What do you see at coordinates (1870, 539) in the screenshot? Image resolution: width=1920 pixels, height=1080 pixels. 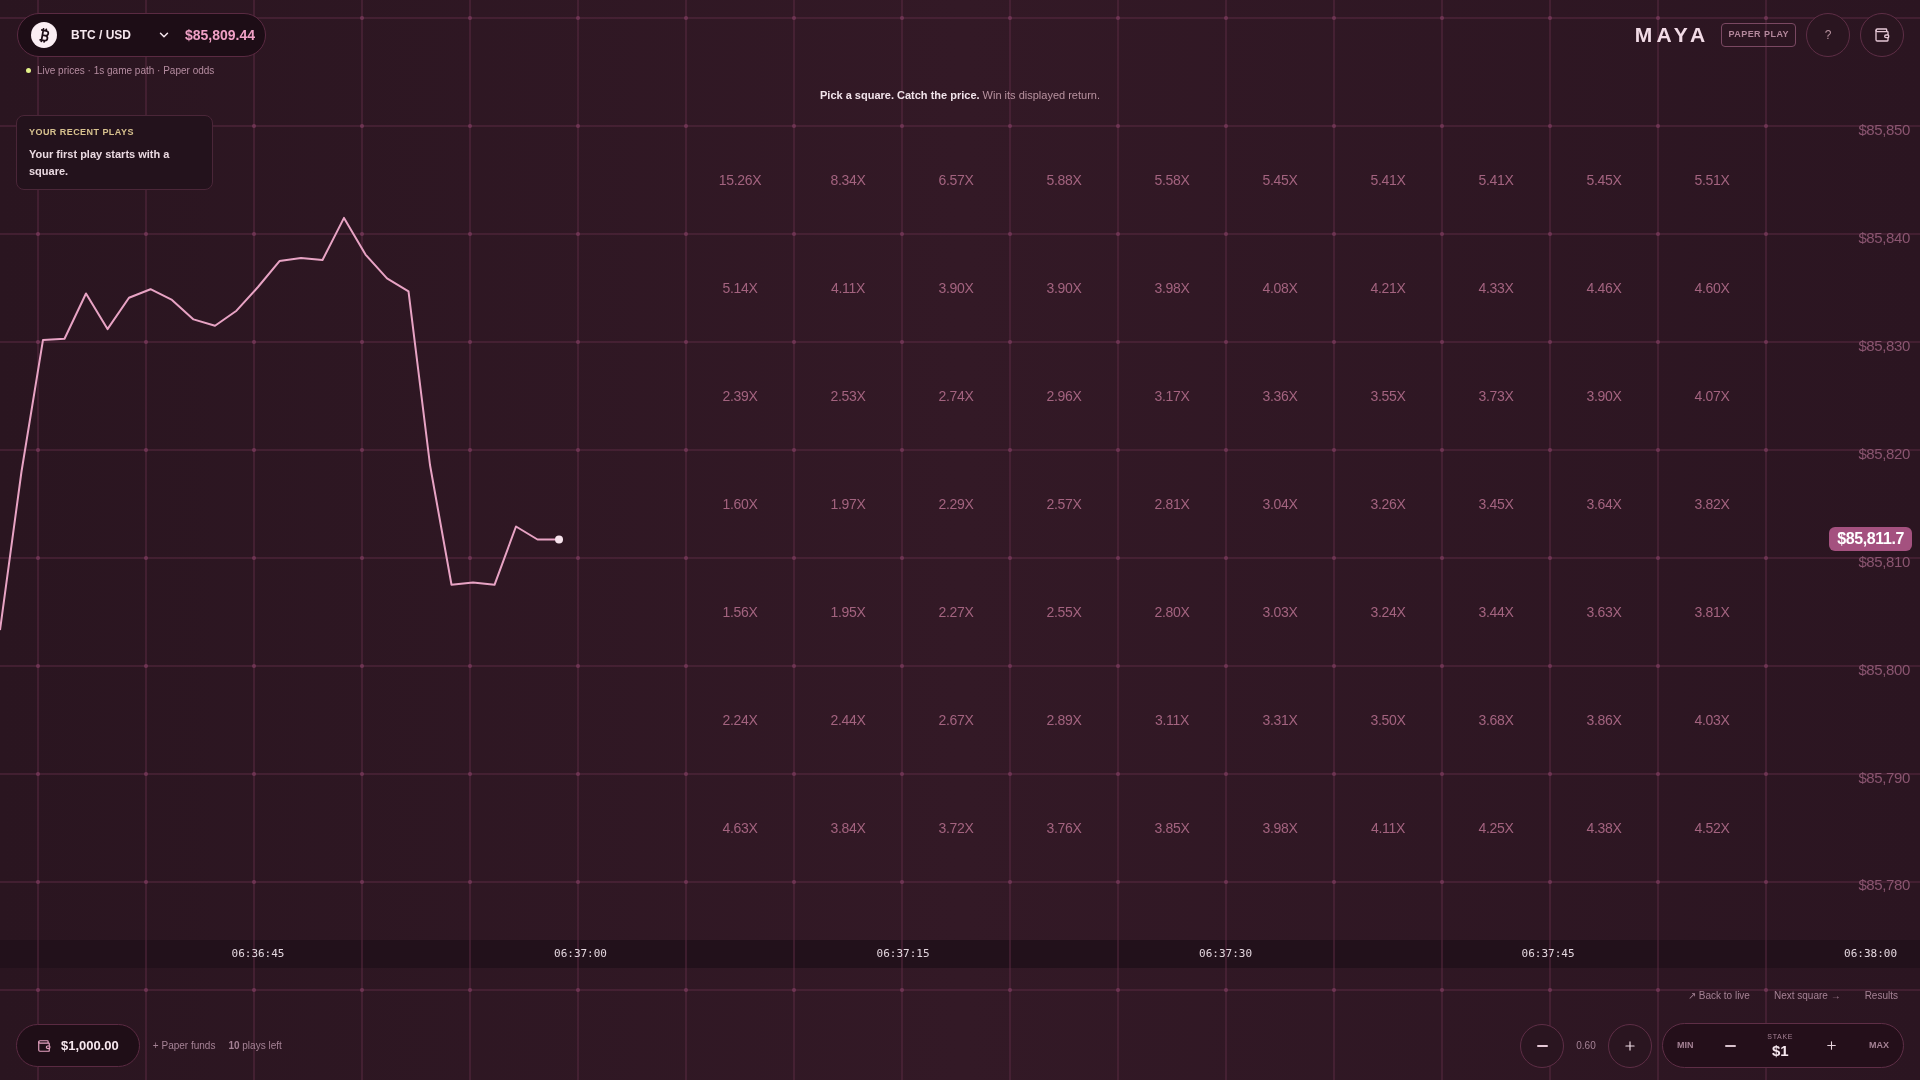 I see `current-price-tag: $85,811.7` at bounding box center [1870, 539].